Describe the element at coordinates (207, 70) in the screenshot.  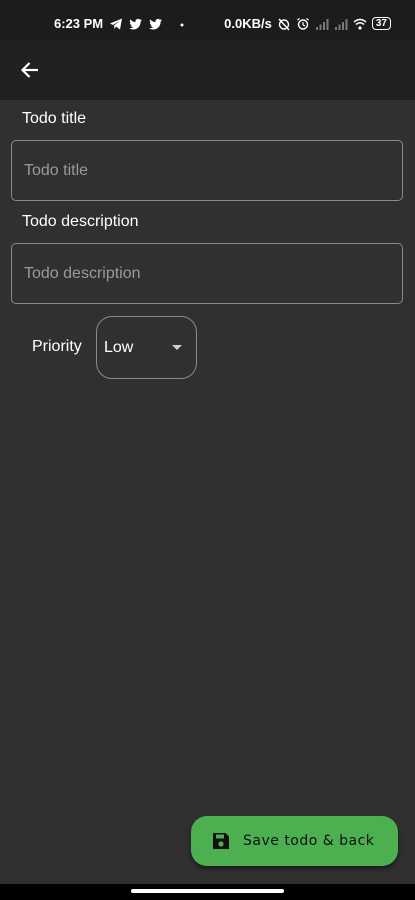
I see `app-bar` at that location.